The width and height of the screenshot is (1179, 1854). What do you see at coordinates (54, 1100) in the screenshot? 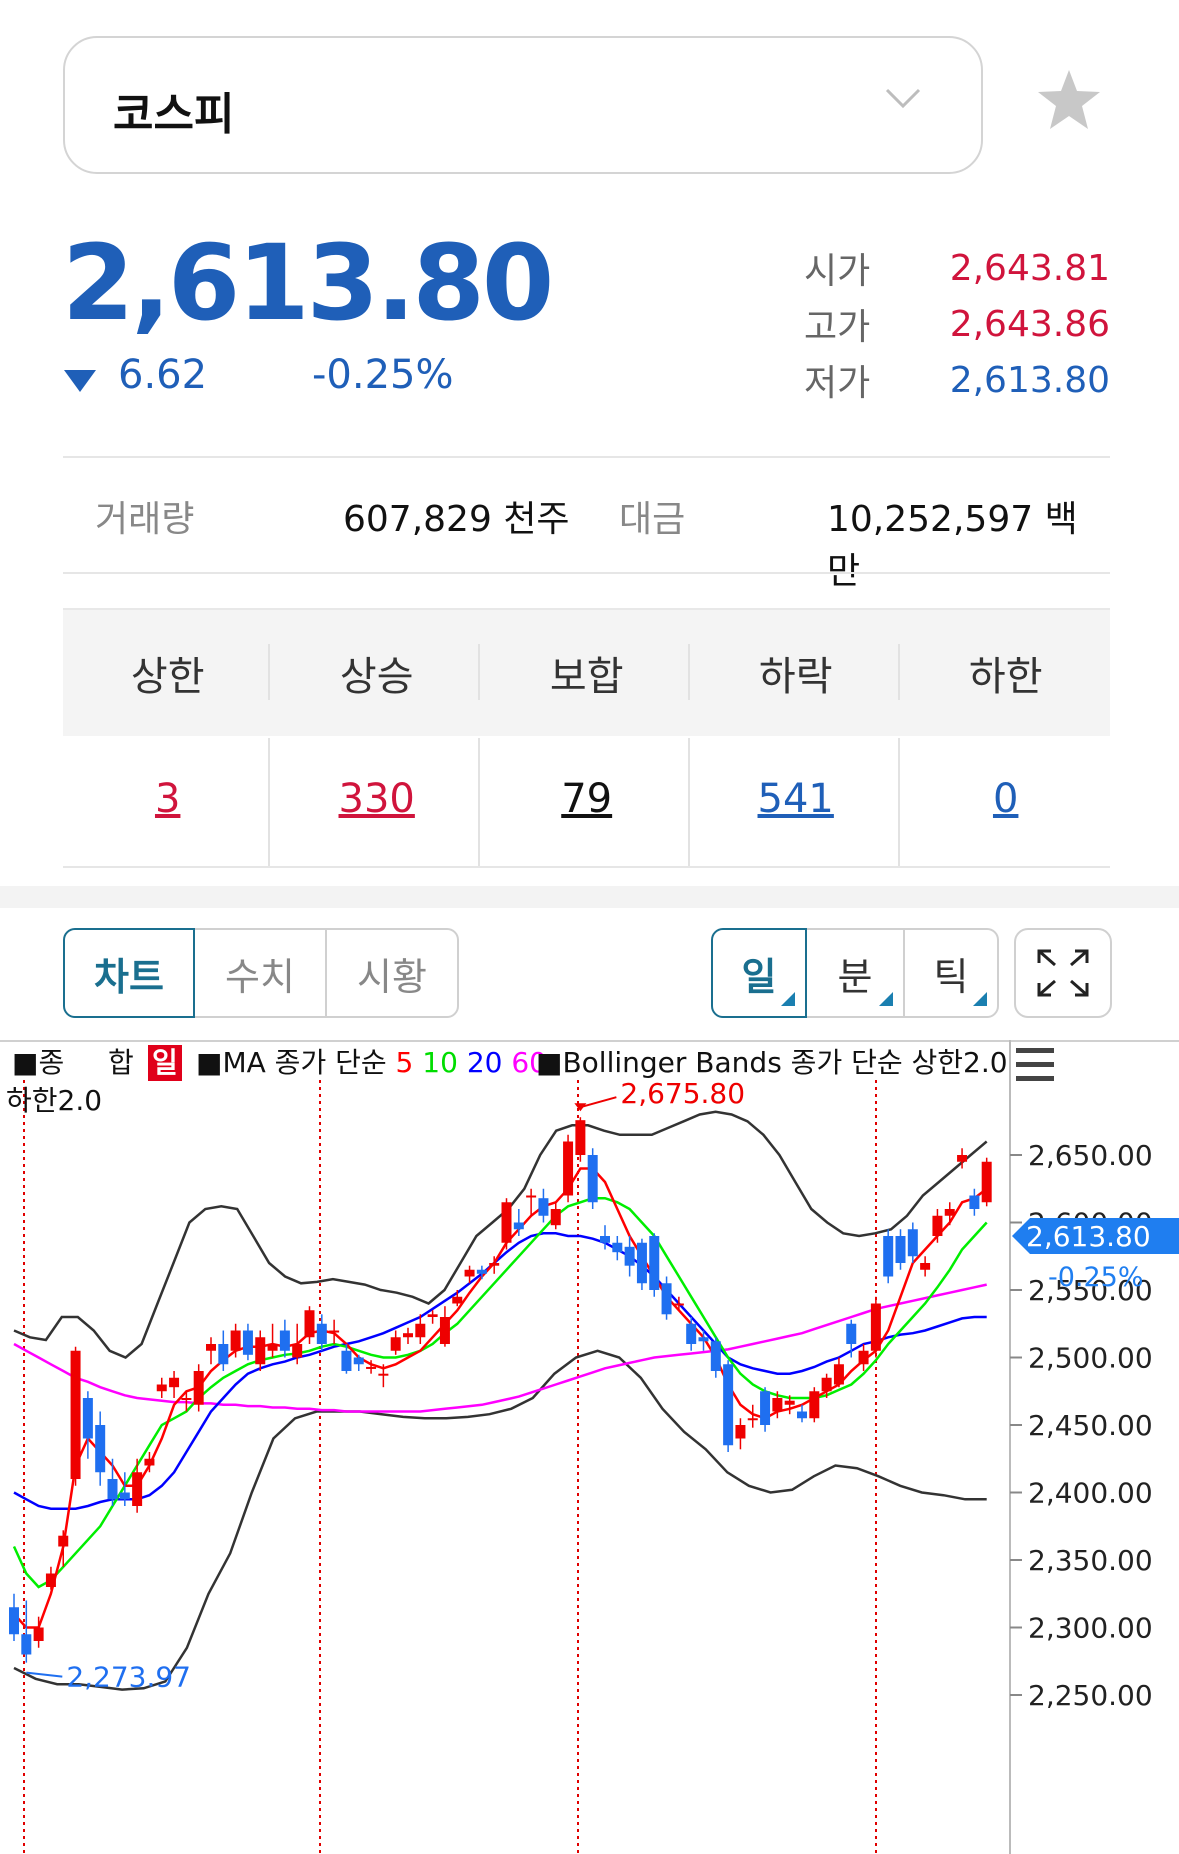
I see `bb-lower-label: 하한2.0` at bounding box center [54, 1100].